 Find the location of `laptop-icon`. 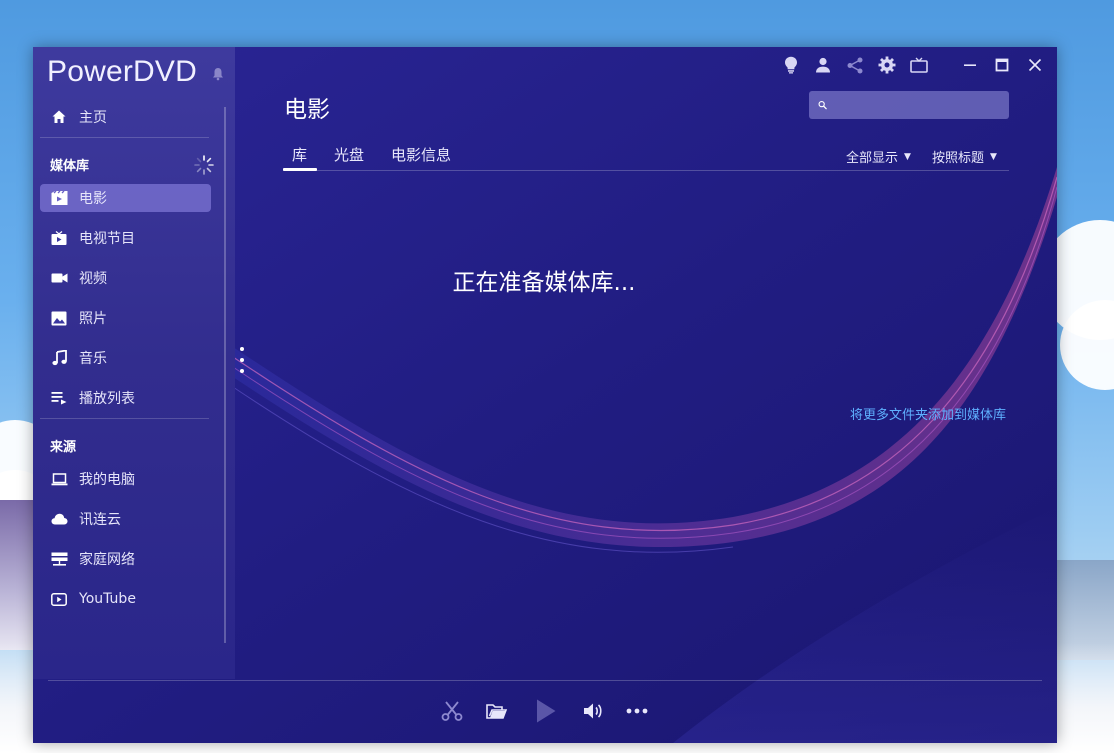

laptop-icon is located at coordinates (59, 479).